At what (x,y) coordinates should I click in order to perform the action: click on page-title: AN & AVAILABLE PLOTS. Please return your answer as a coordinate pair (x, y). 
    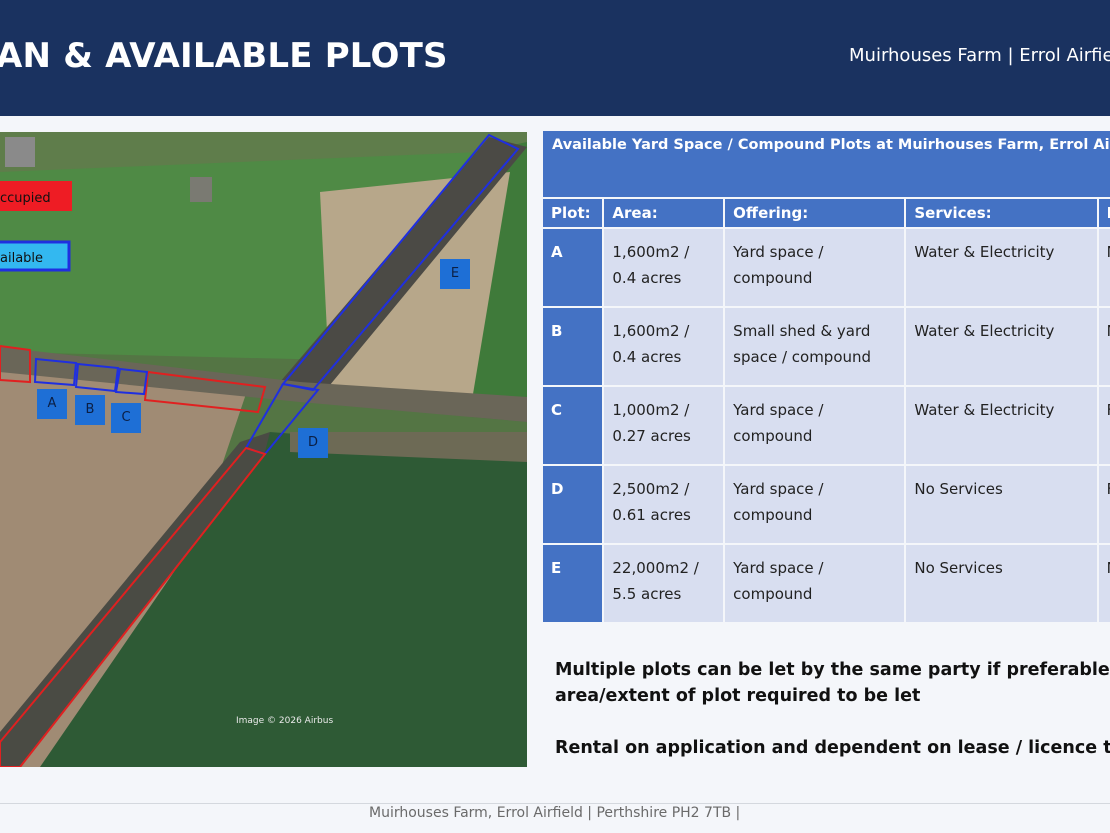
    Looking at the image, I should click on (224, 56).